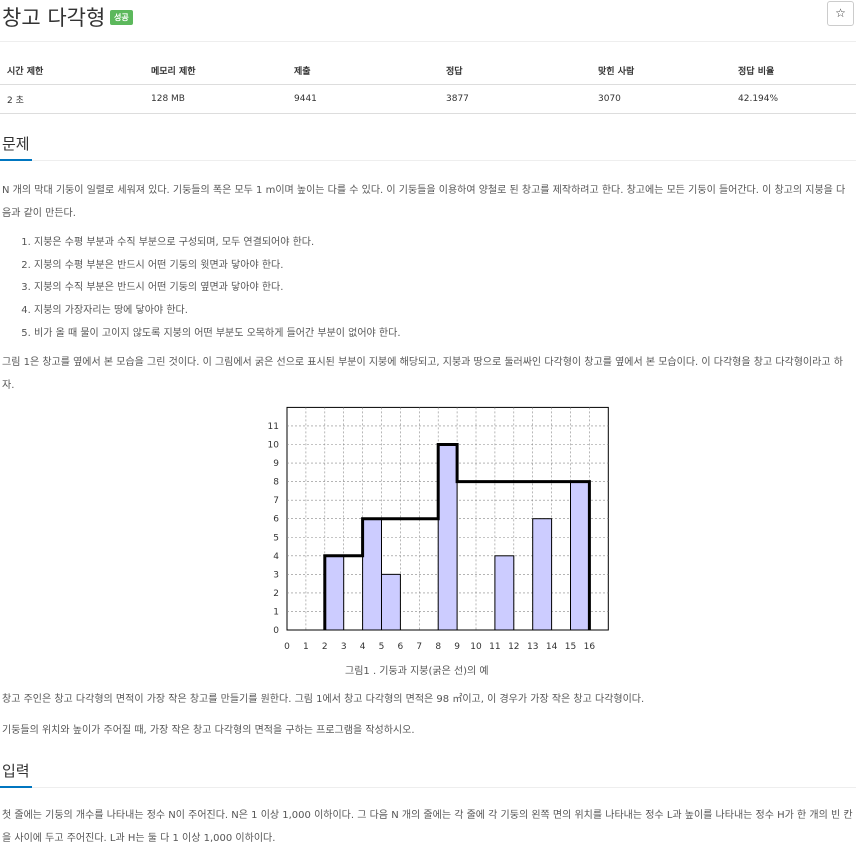 Image resolution: width=856 pixels, height=850 pixels. Describe the element at coordinates (16, 771) in the screenshot. I see `input-heading: 입력` at that location.